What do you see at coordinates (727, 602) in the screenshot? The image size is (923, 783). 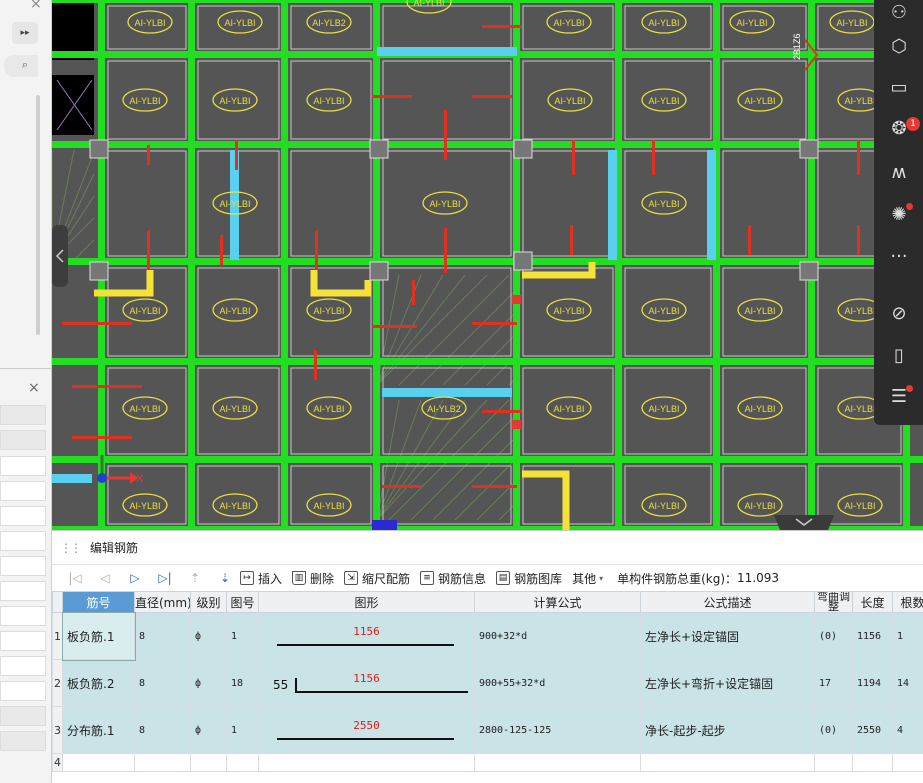 I see `column-header-formula-desc: 公式描述` at bounding box center [727, 602].